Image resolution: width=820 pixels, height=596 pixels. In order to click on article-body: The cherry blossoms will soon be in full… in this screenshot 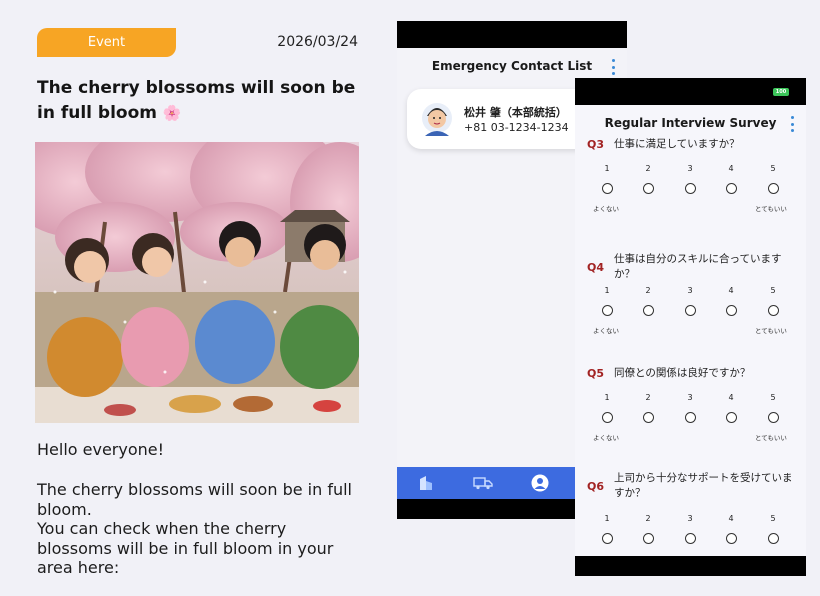, I will do `click(197, 529)`.